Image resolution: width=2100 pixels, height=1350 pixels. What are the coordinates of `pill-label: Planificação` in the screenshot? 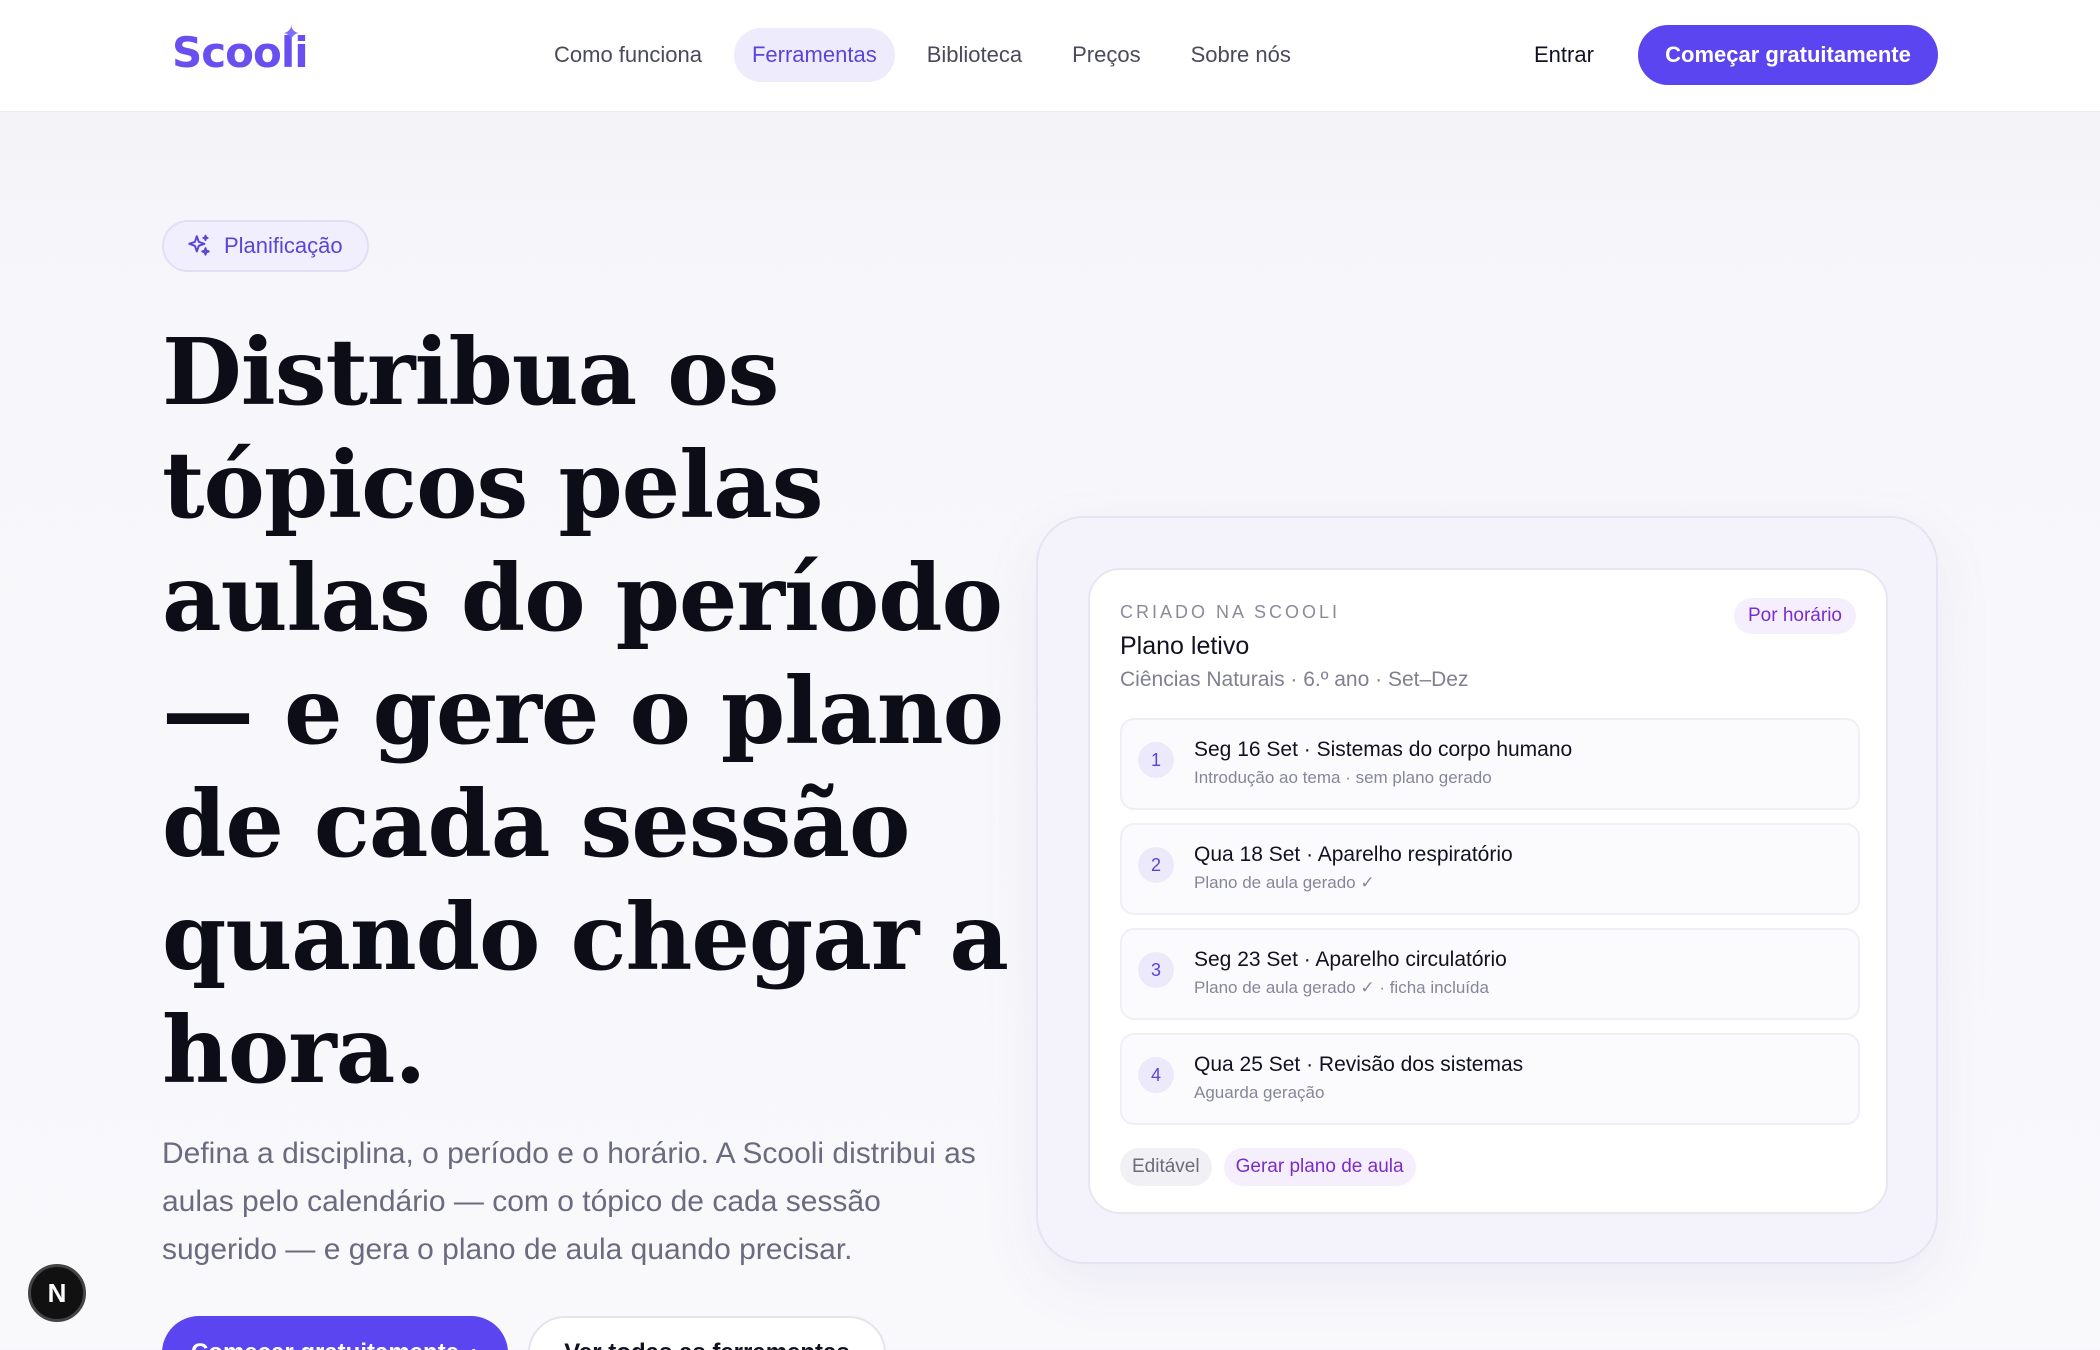 It's located at (283, 245).